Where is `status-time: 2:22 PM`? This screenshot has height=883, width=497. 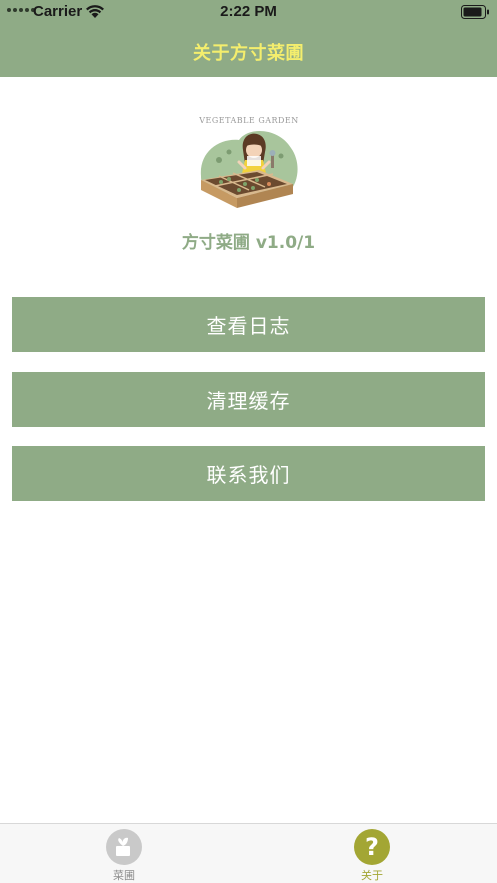
status-time: 2:22 PM is located at coordinates (248, 11).